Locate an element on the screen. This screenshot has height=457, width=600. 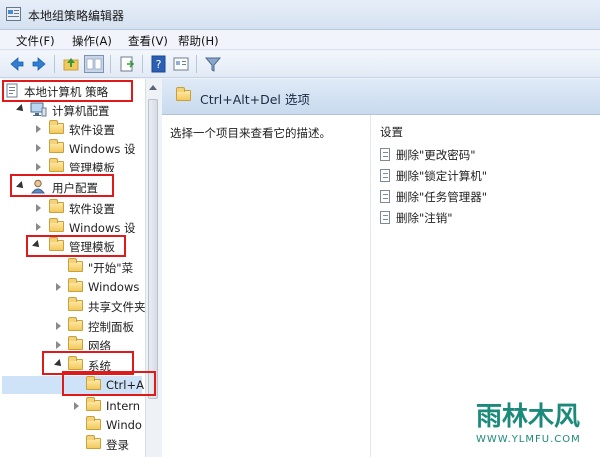
column-divider is located at coordinates (370, 286).